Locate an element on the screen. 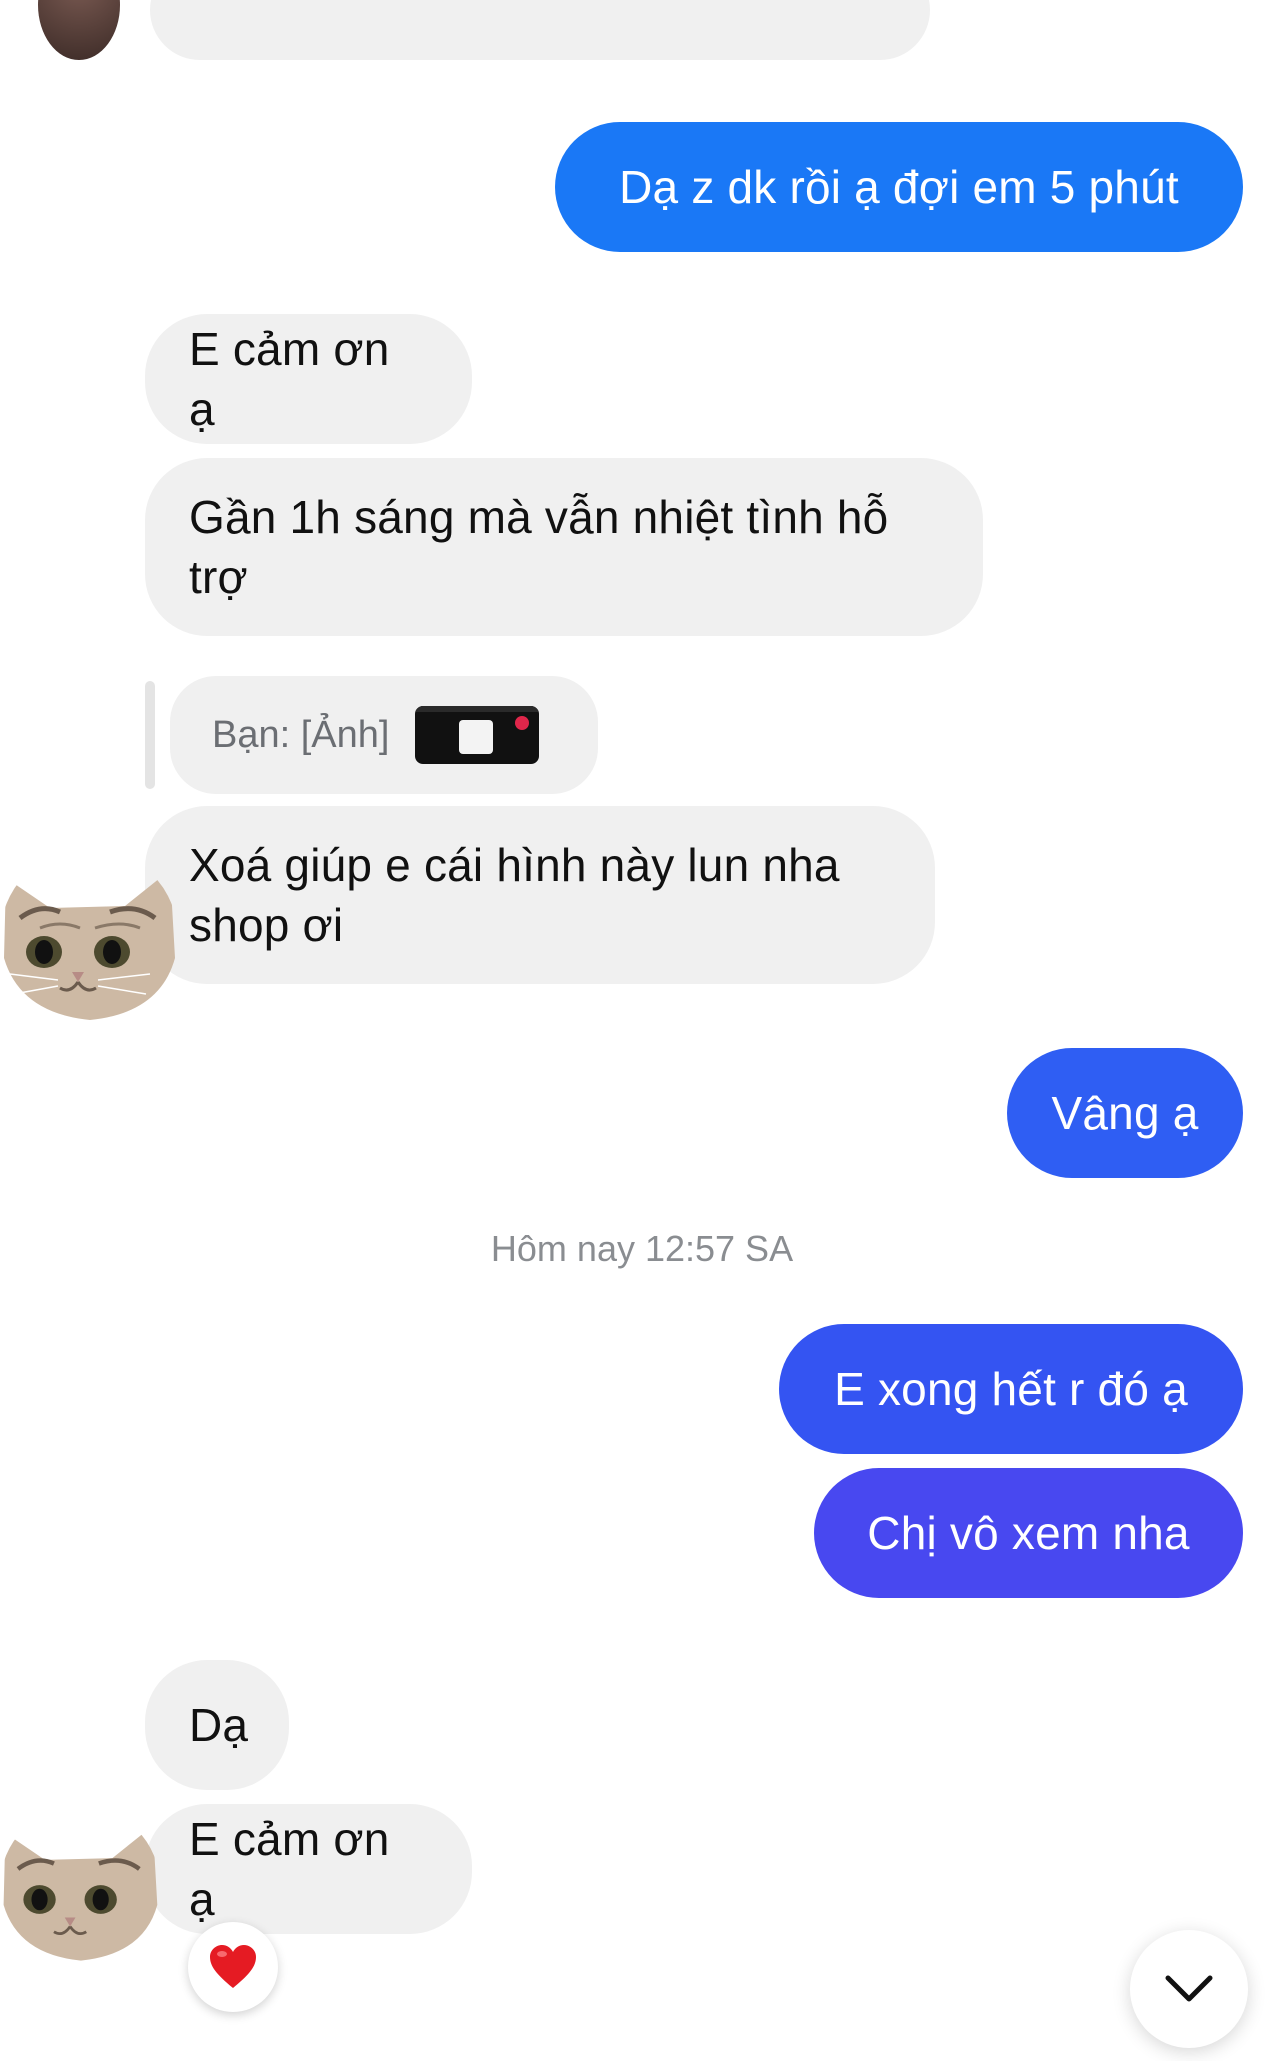 Image resolution: width=1284 pixels, height=2061 pixels. message-outgoing: Dạ z dk rồi ạ đợi em 5 phút is located at coordinates (899, 187).